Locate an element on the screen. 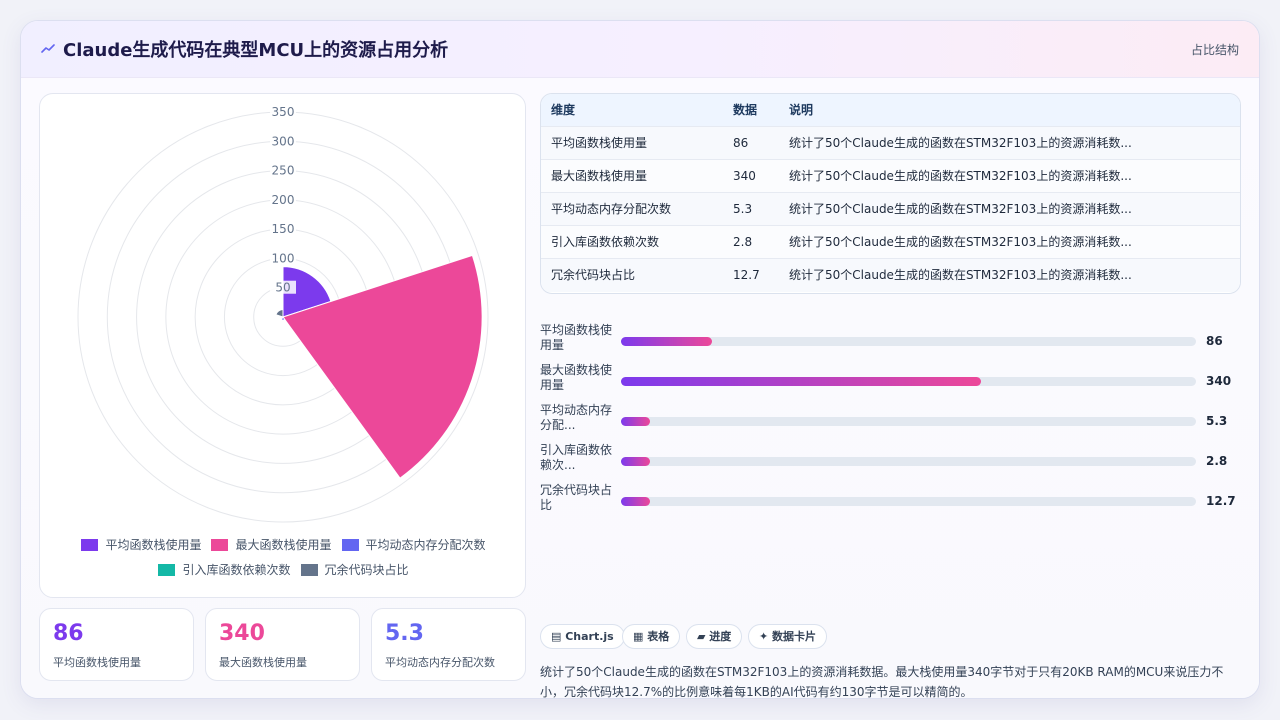  progress-value: 340 is located at coordinates (1219, 381).